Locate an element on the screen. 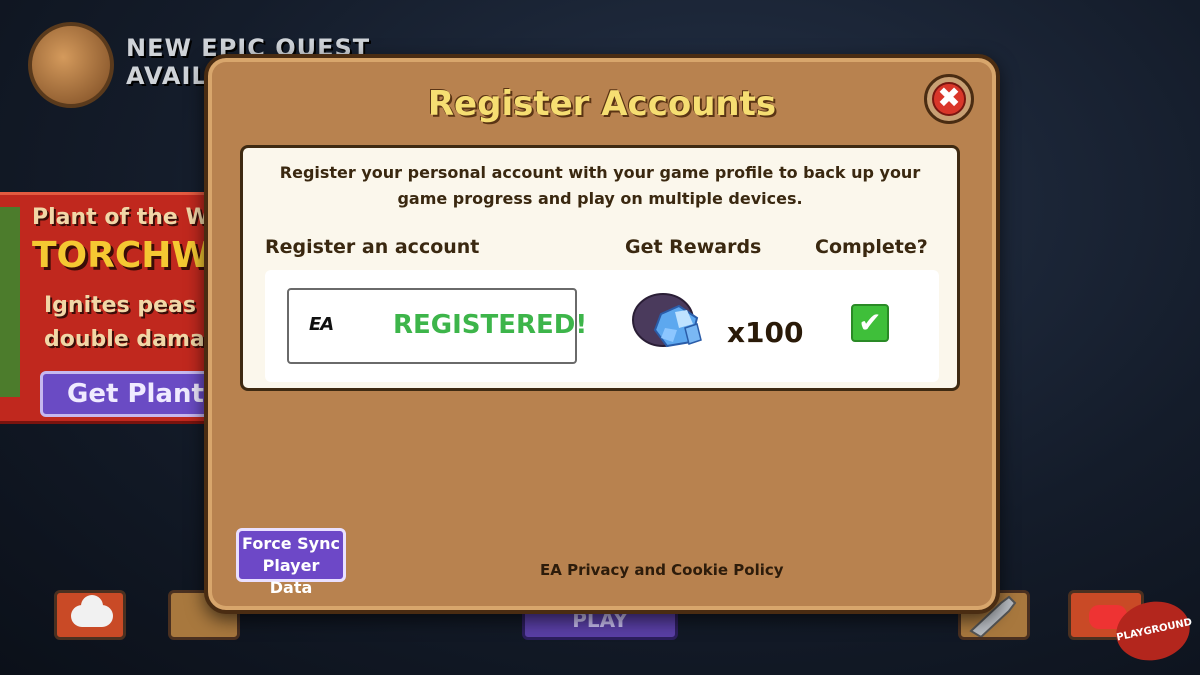  registered-status: REGISTERED! is located at coordinates (490, 325).